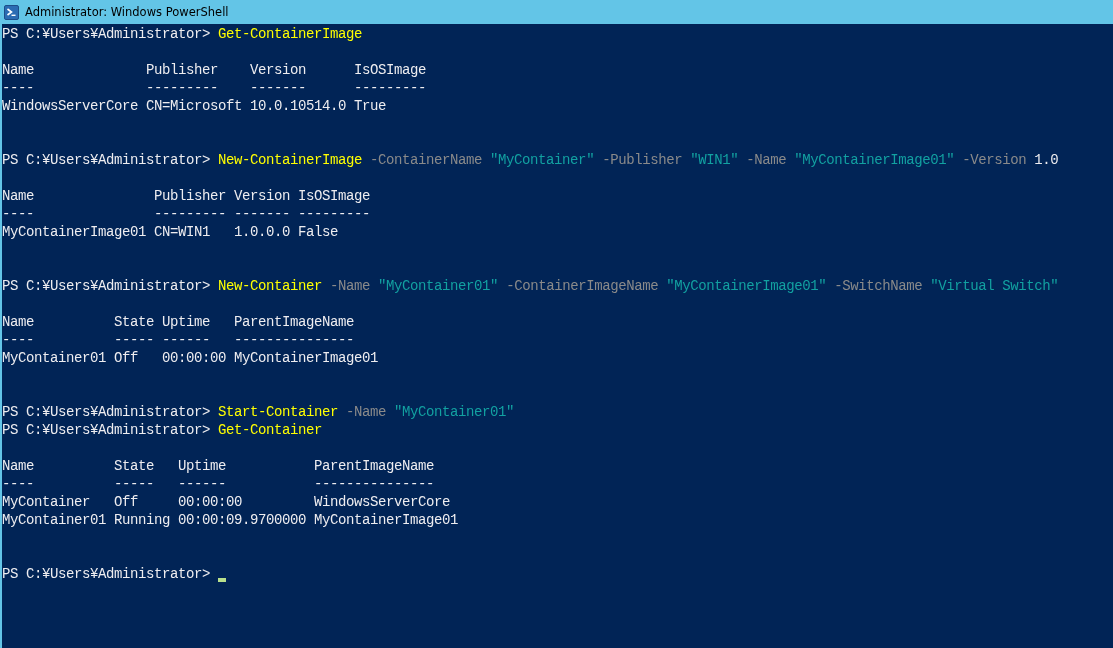 The width and height of the screenshot is (1113, 648). I want to click on cmdlet-text: New-ContainerImage, so click(290, 160).